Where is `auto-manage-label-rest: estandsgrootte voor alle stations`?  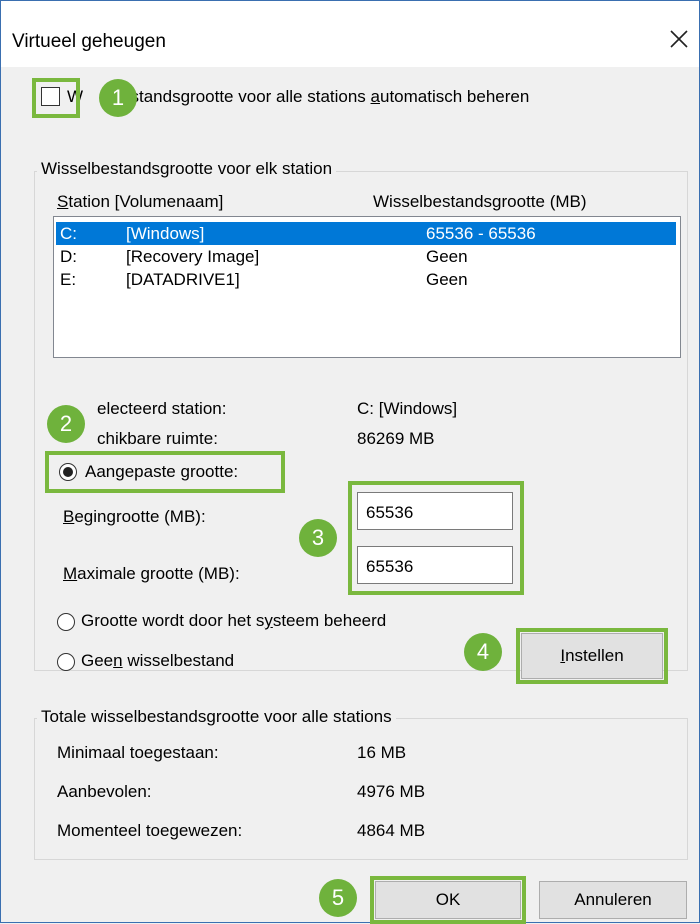 auto-manage-label-rest: estandsgrootte voor alle stations is located at coordinates (246, 96).